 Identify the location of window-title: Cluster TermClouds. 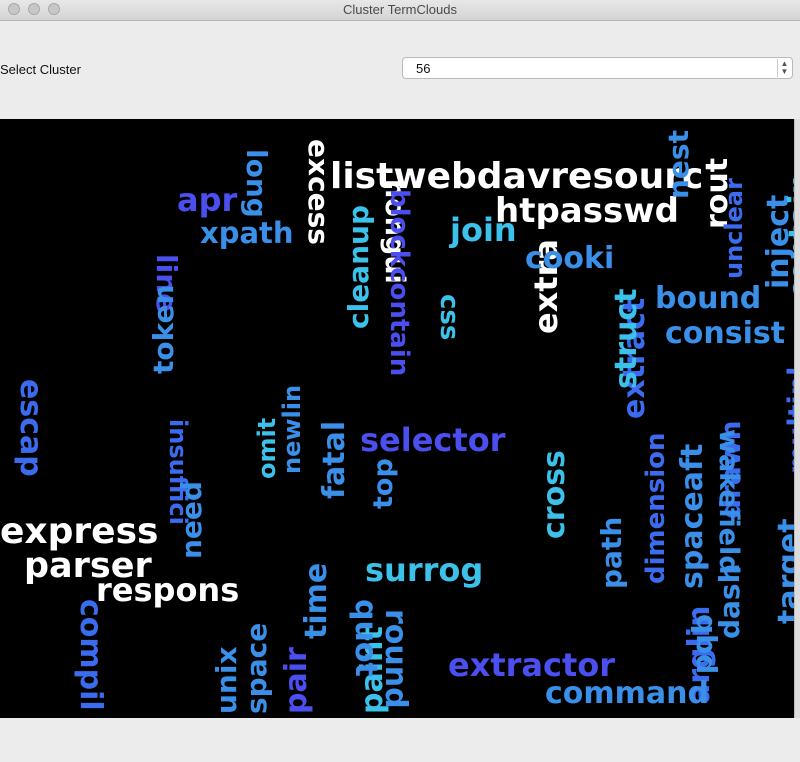
(400, 9).